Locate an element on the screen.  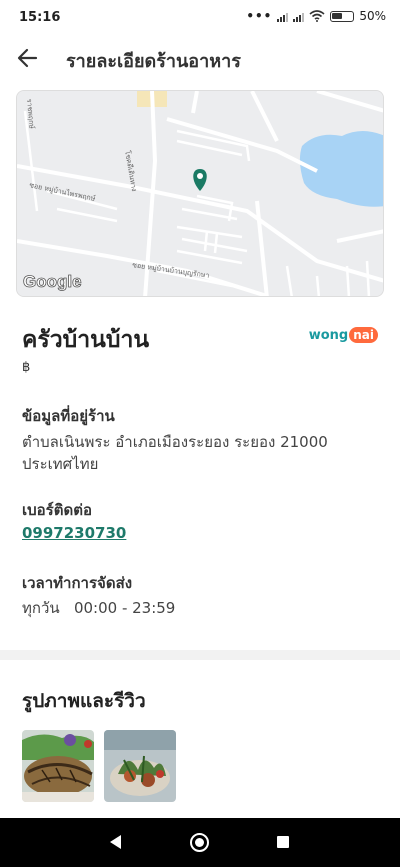
grilled-fish-photo-image is located at coordinates (58, 766).